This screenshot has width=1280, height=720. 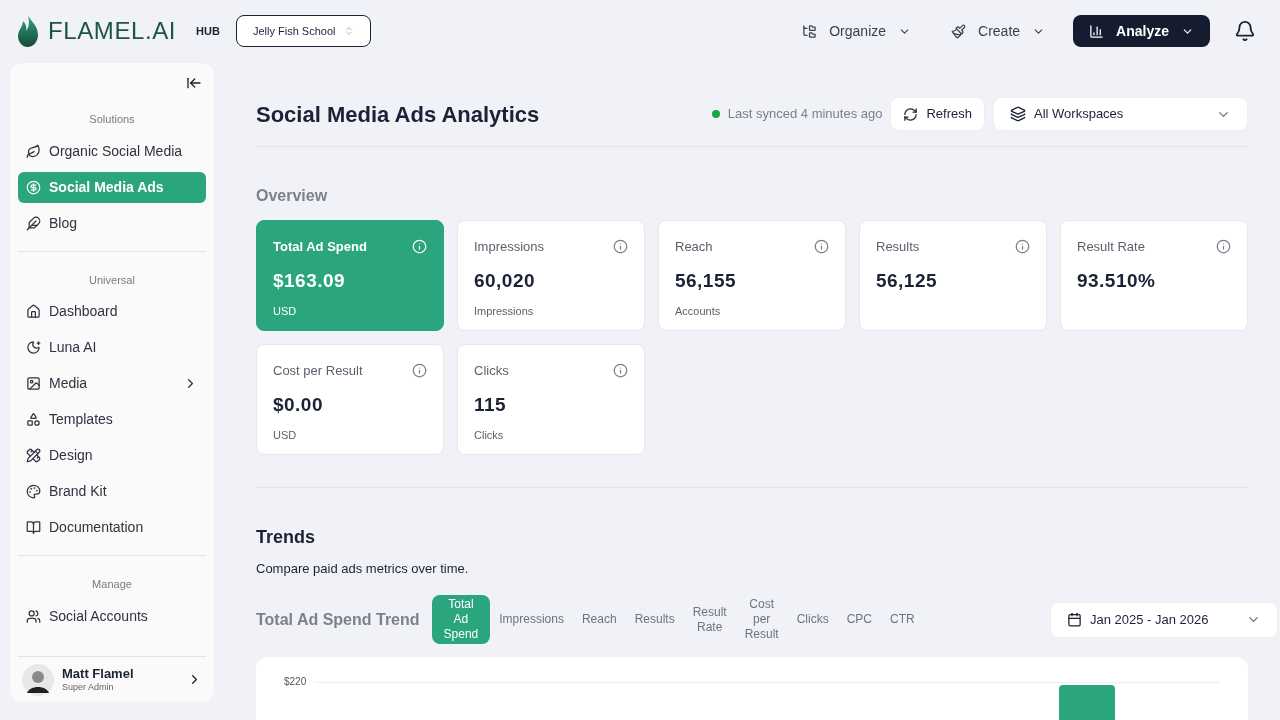 I want to click on metric-unit: Accounts, so click(x=698, y=311).